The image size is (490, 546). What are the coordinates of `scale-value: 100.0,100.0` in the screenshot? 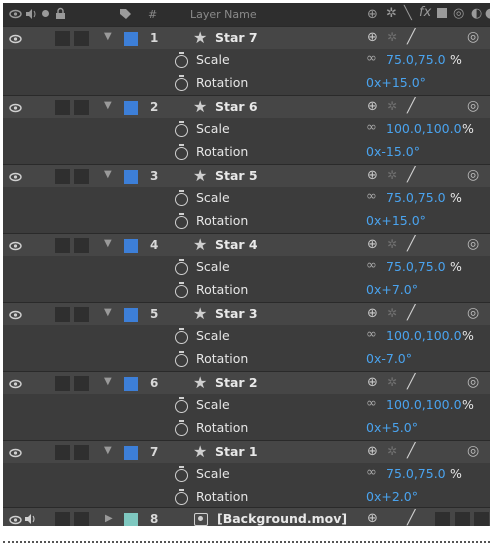 It's located at (424, 404).